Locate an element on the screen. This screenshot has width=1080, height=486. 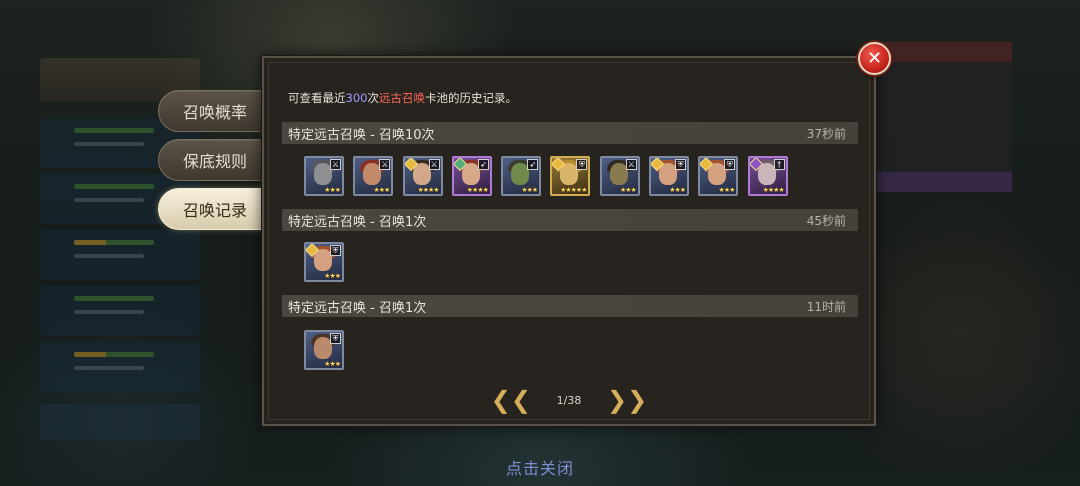
hero-portrait-vampire-lord: † ★★★★ is located at coordinates (767, 176).